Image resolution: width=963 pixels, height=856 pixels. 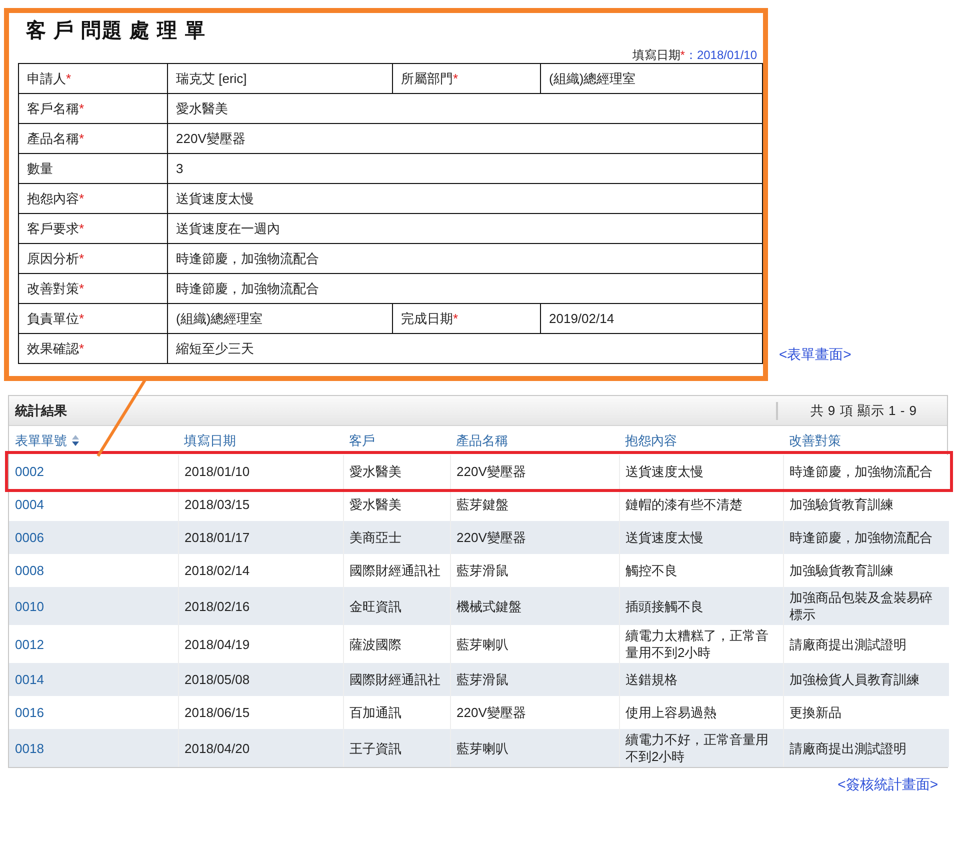 I want to click on table-cell: 插頭接觸不良, so click(x=701, y=606).